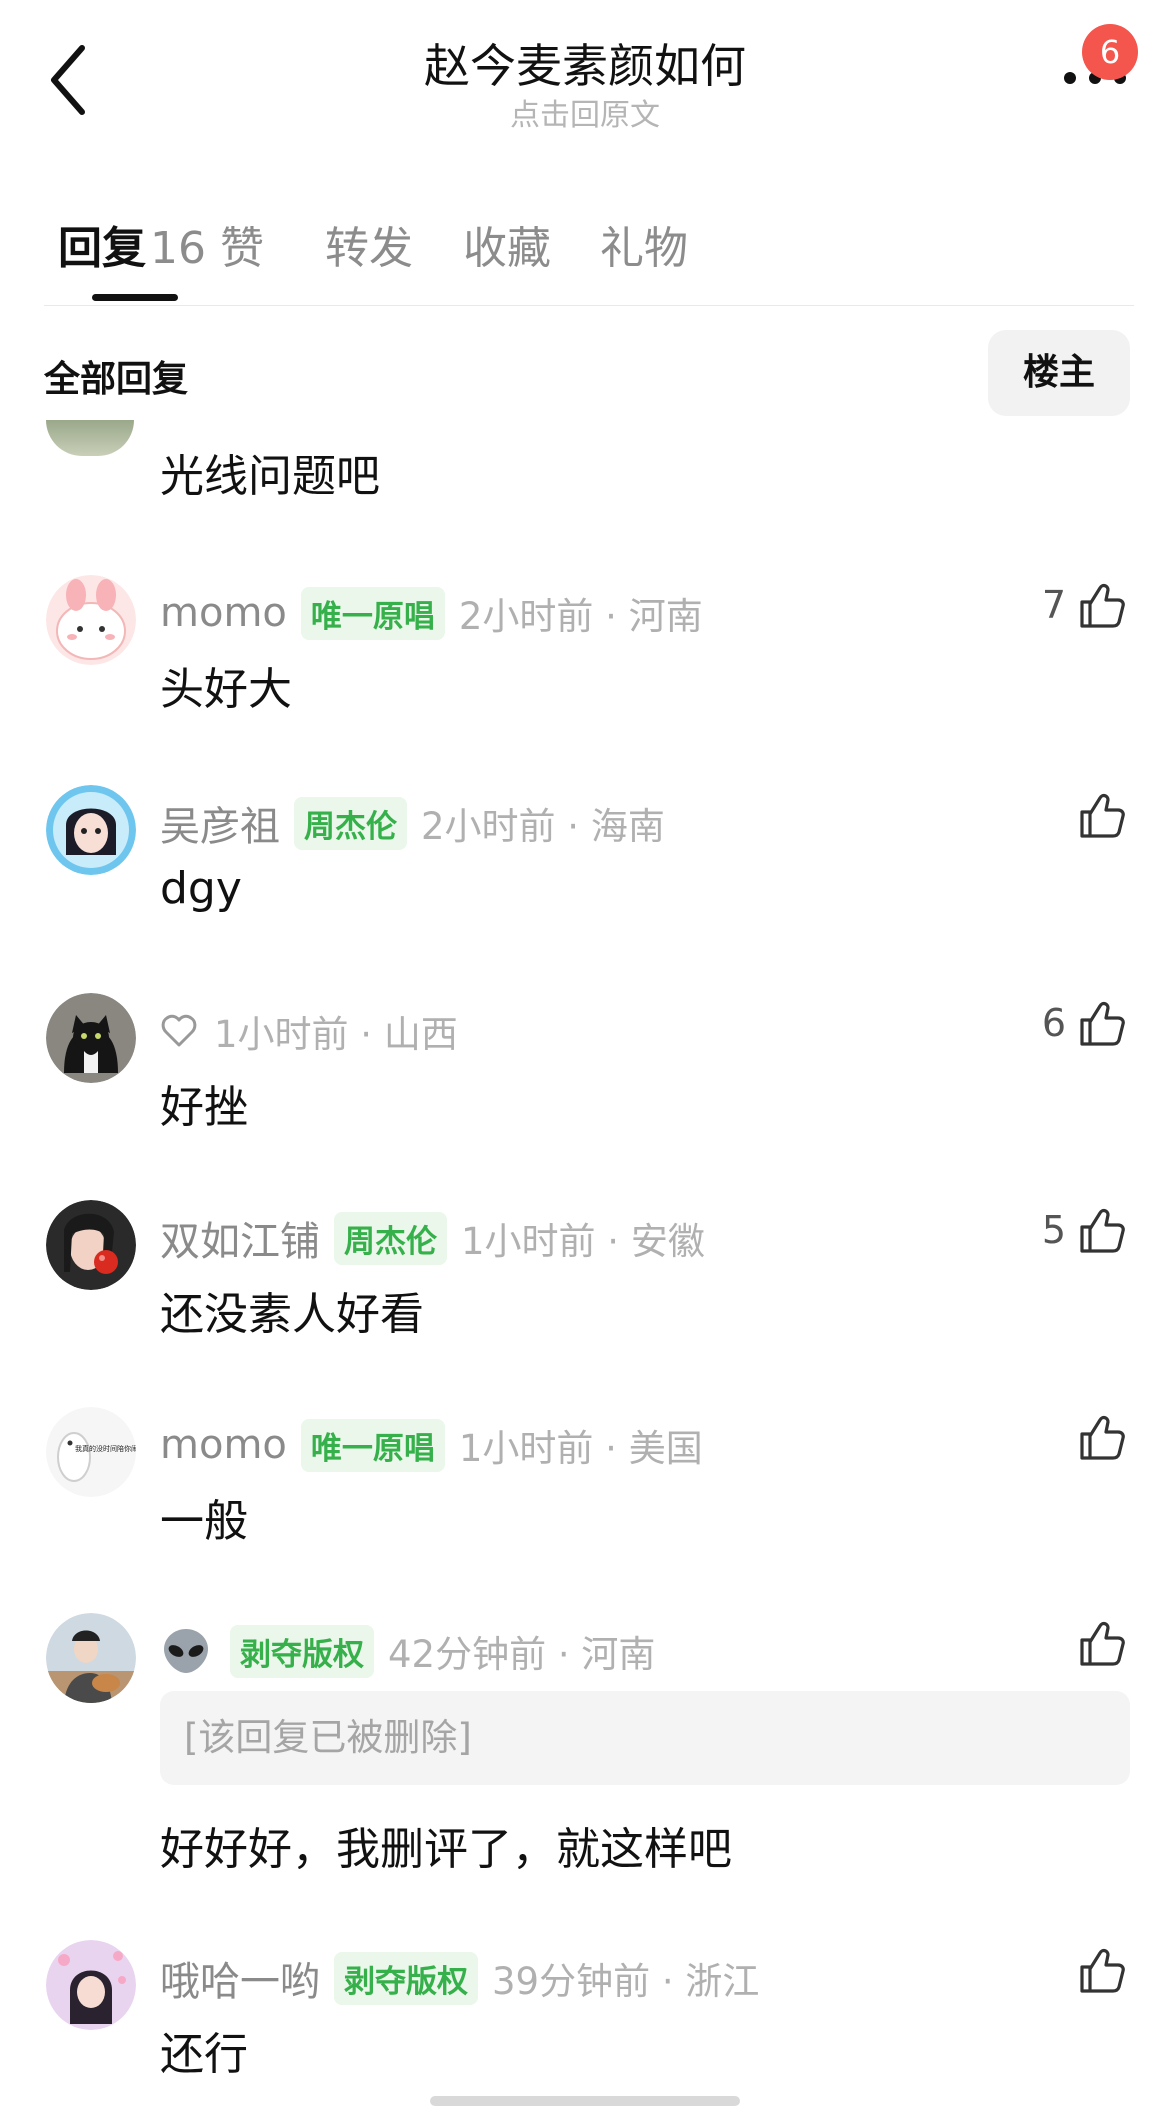 This screenshot has height=2116, width=1170. I want to click on comment-meta: momo 唯一原唱 1小时前 · 美国, so click(431, 1445).